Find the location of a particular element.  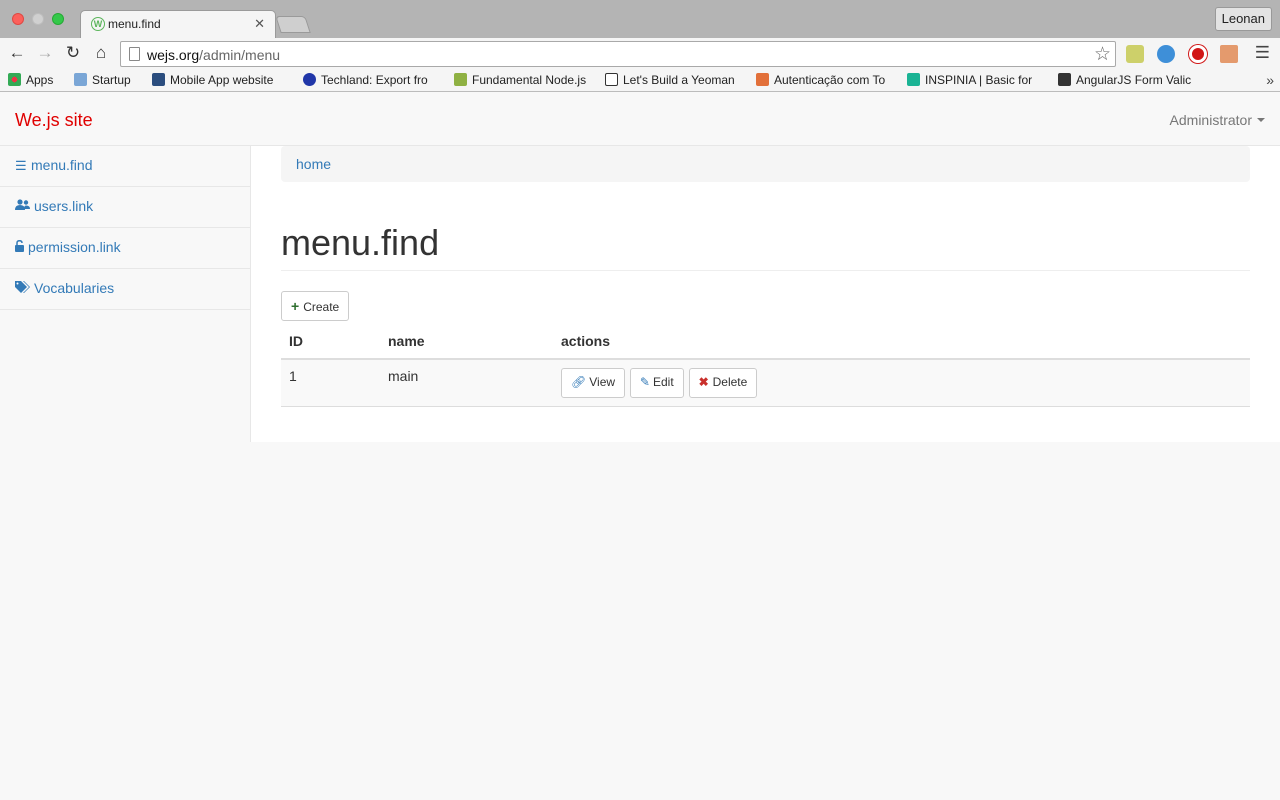

create-button: + Create is located at coordinates (315, 306).